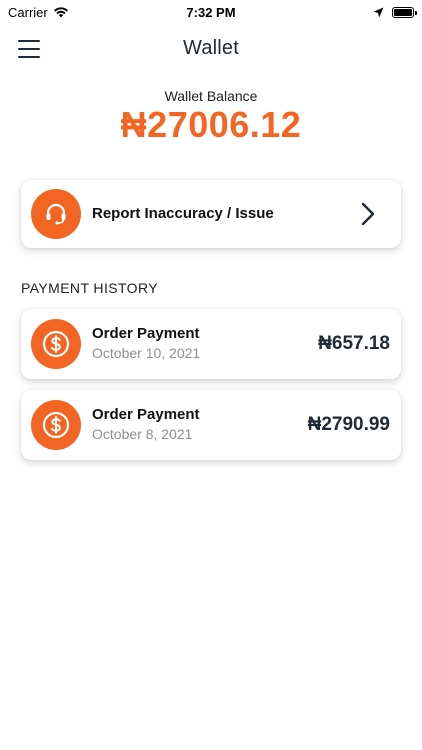 The image size is (422, 750). Describe the element at coordinates (211, 12) in the screenshot. I see `status-bar: Carrier 7:32 PM` at that location.